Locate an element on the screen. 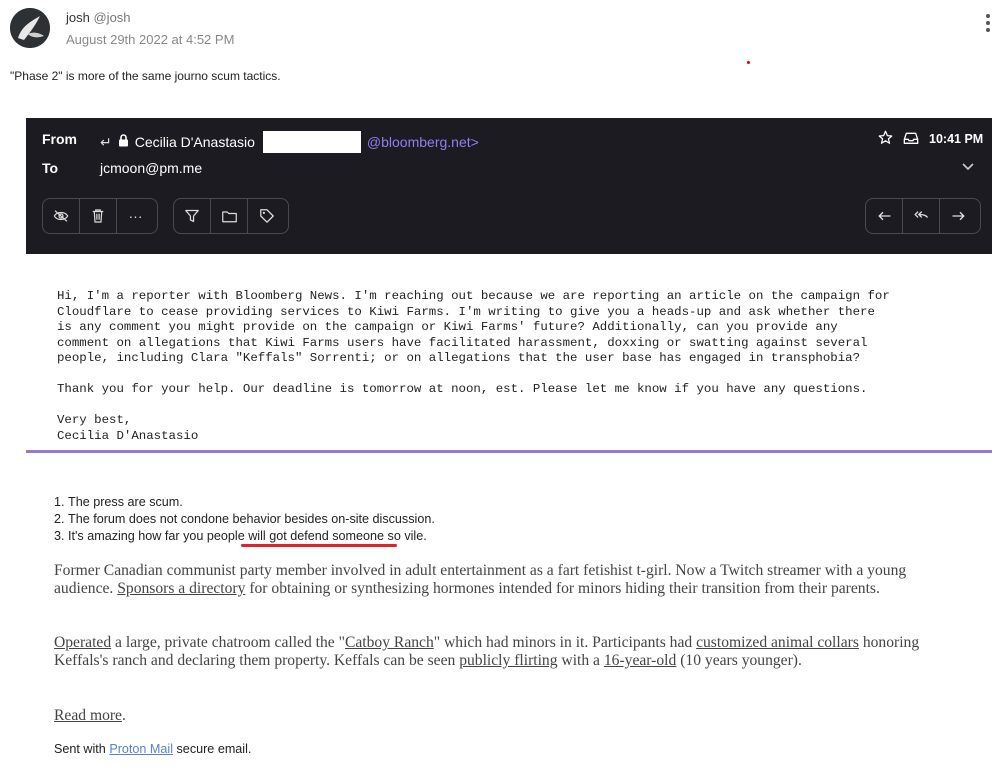 The image size is (1003, 771). link: customized animal collars is located at coordinates (777, 642).